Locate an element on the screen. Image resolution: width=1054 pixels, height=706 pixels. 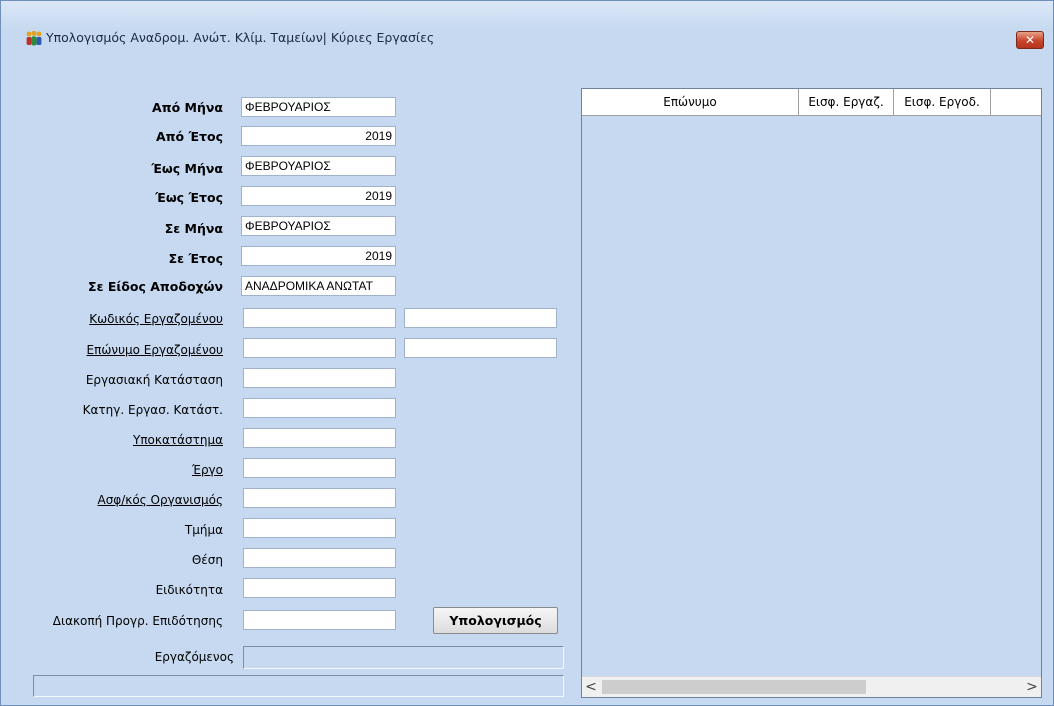
people-group-icon is located at coordinates (34, 38).